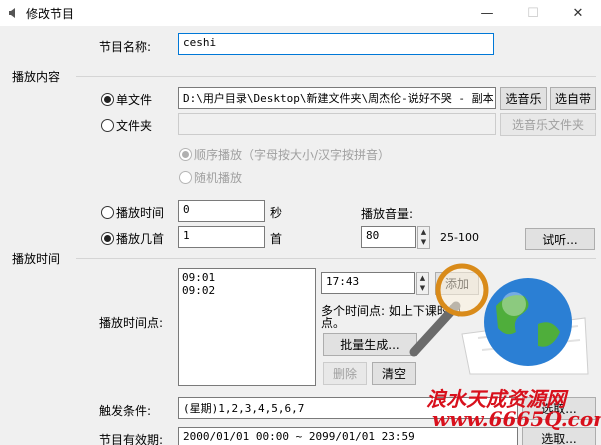 The image size is (601, 445). Describe the element at coordinates (333, 323) in the screenshot. I see `time-hint-tail: 点。` at that location.